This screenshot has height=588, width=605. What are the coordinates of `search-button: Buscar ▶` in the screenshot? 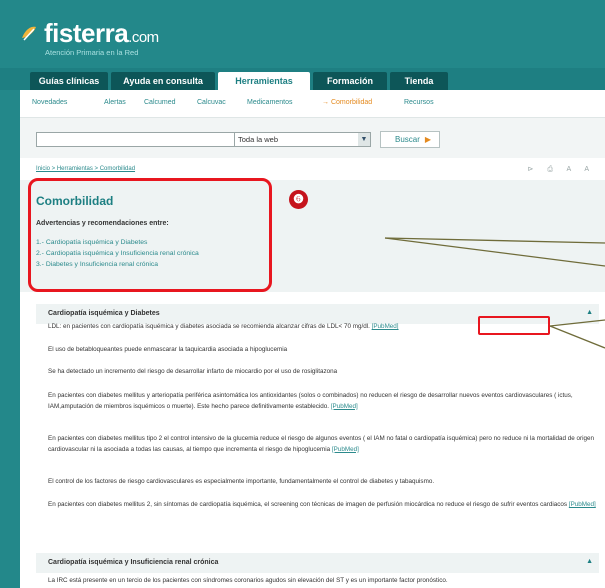 It's located at (410, 139).